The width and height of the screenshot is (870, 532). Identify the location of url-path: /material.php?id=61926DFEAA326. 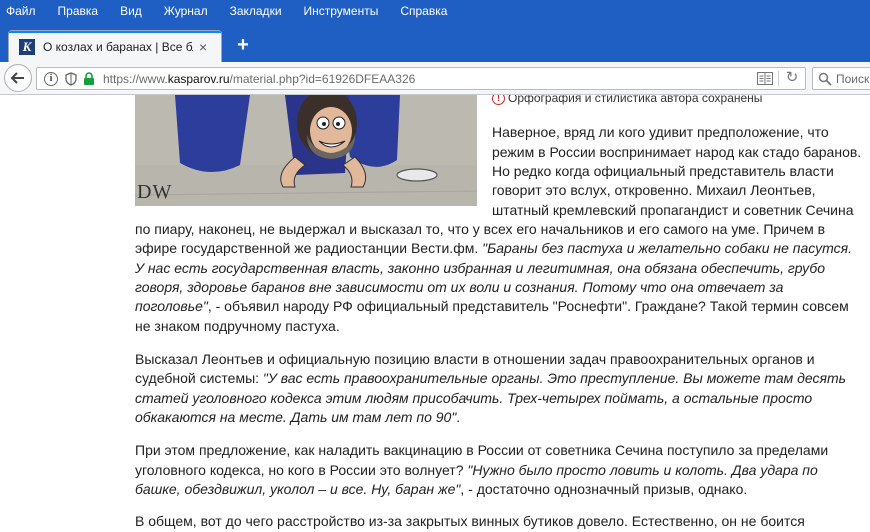
(322, 78).